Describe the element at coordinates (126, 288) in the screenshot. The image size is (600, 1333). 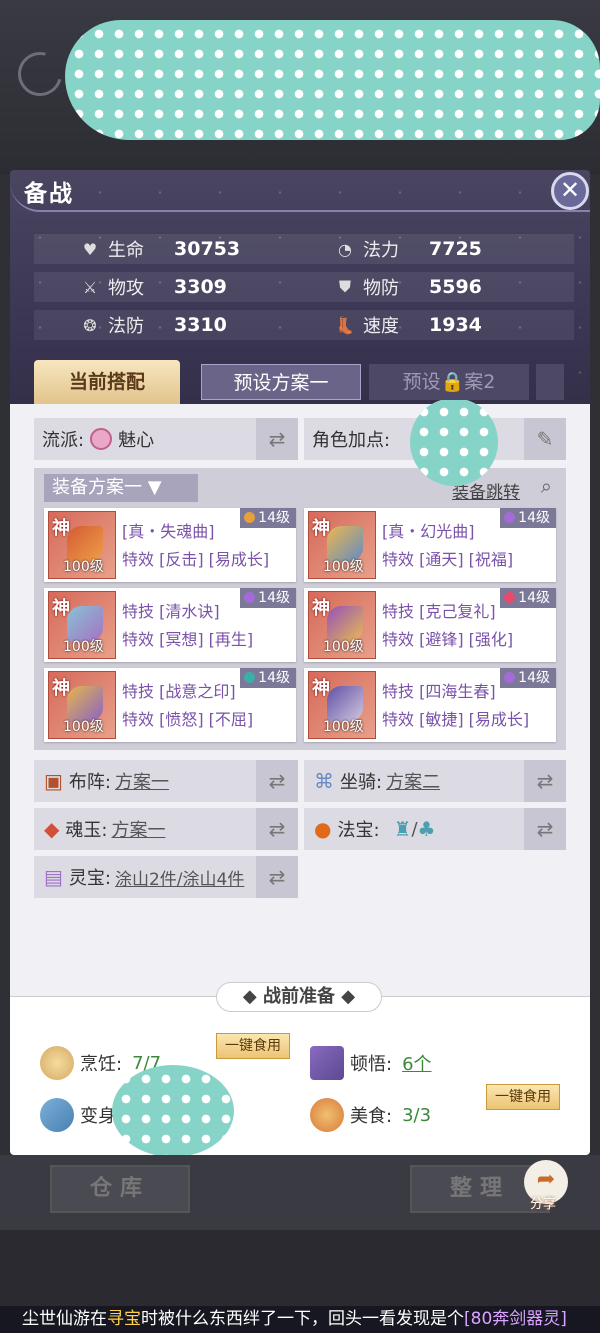
I see `stat-label: 物攻` at that location.